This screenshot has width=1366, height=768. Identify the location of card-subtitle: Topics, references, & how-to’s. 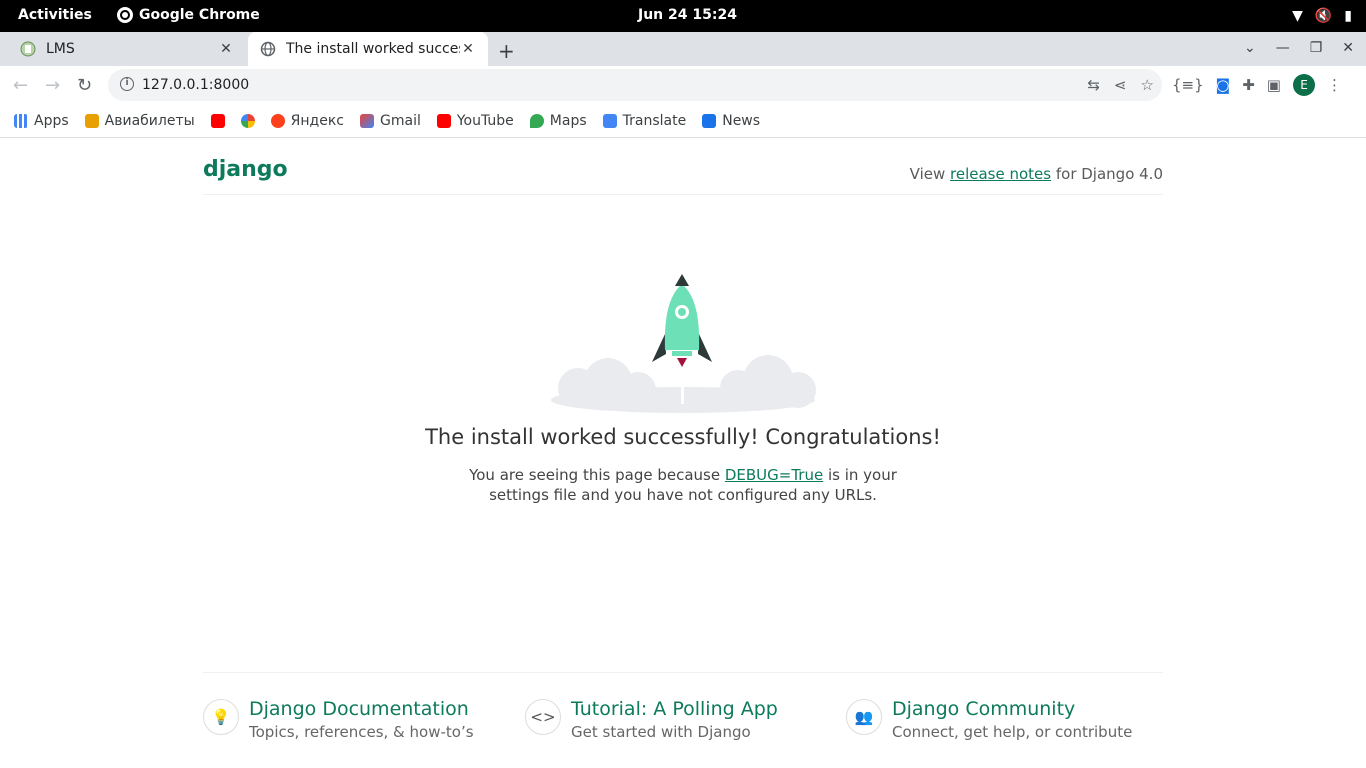
(361, 732).